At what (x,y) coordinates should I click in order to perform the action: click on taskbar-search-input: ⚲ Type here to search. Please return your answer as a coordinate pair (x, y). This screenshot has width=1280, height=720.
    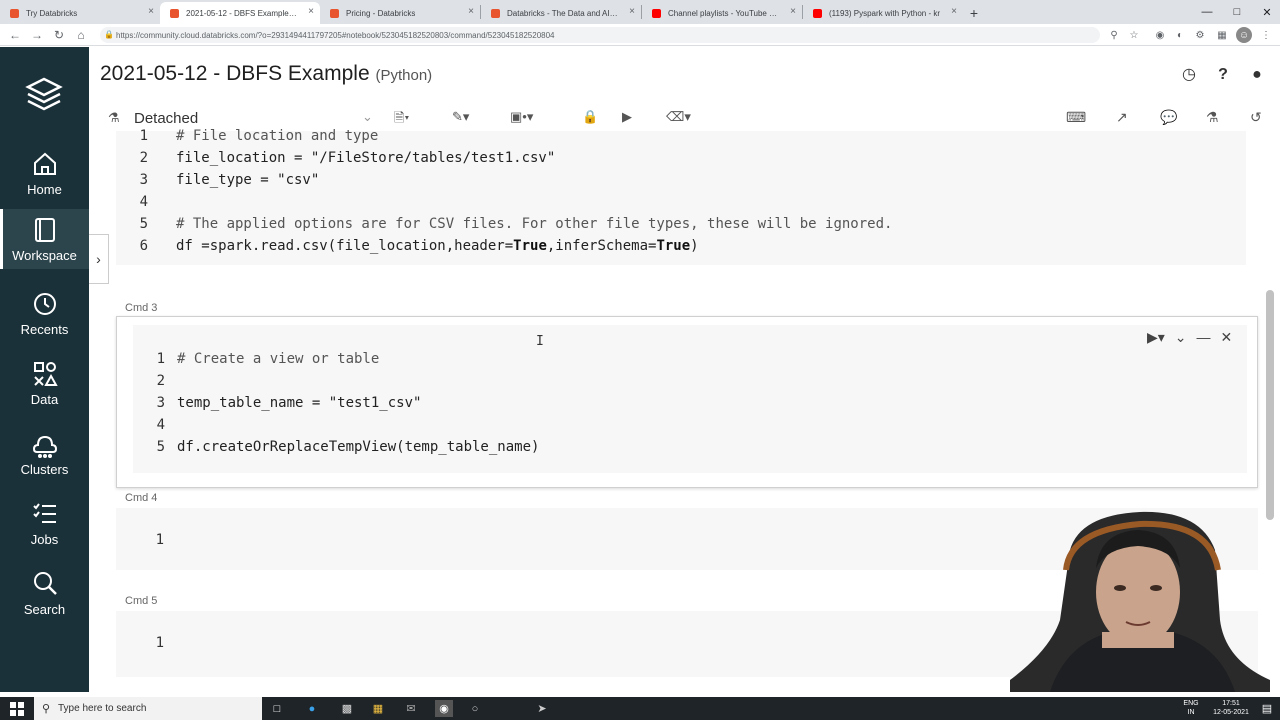
    Looking at the image, I should click on (148, 708).